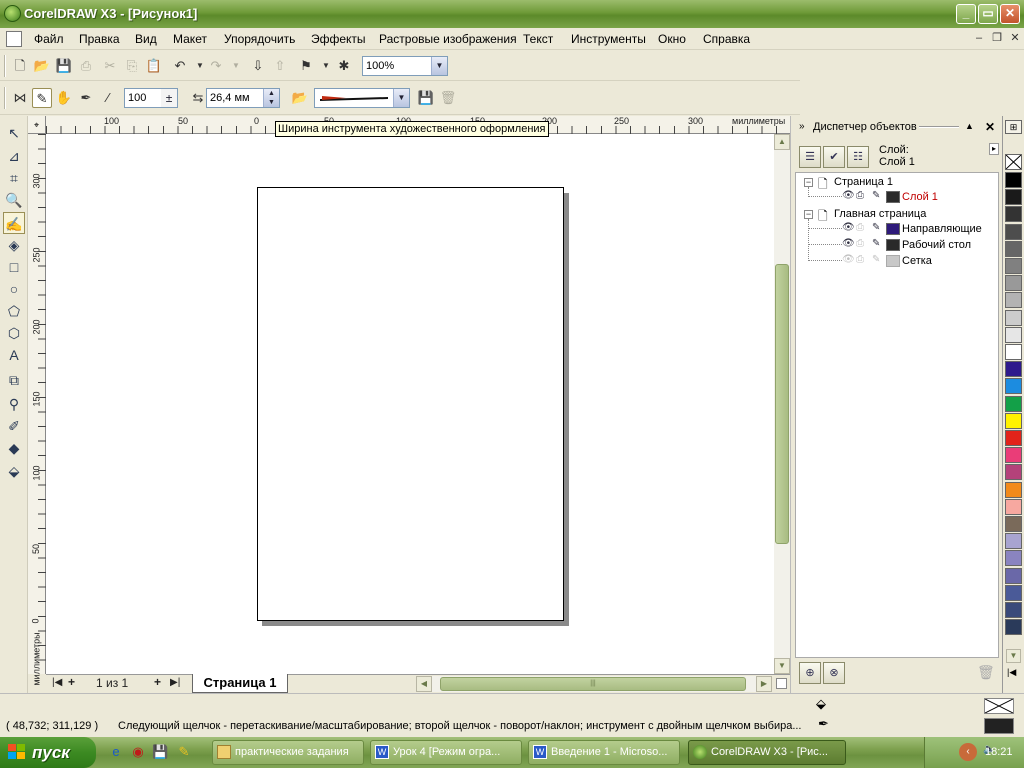 The image size is (1024, 768). I want to click on docker-minimize-icon: ▲, so click(969, 126).